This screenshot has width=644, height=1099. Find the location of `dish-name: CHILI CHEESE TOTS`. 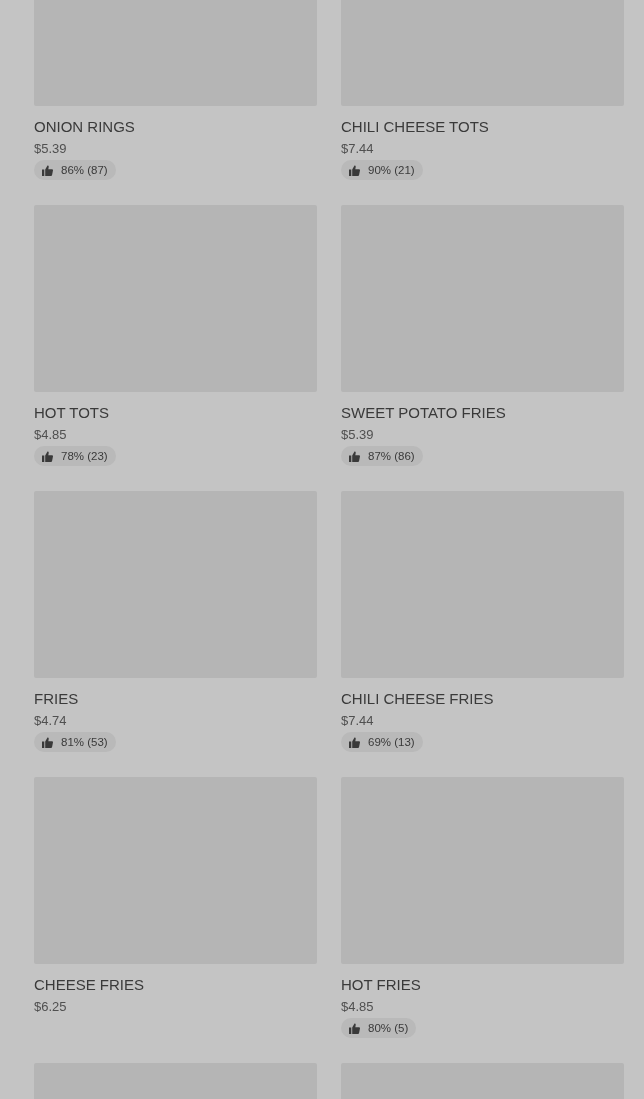

dish-name: CHILI CHEESE TOTS is located at coordinates (415, 127).